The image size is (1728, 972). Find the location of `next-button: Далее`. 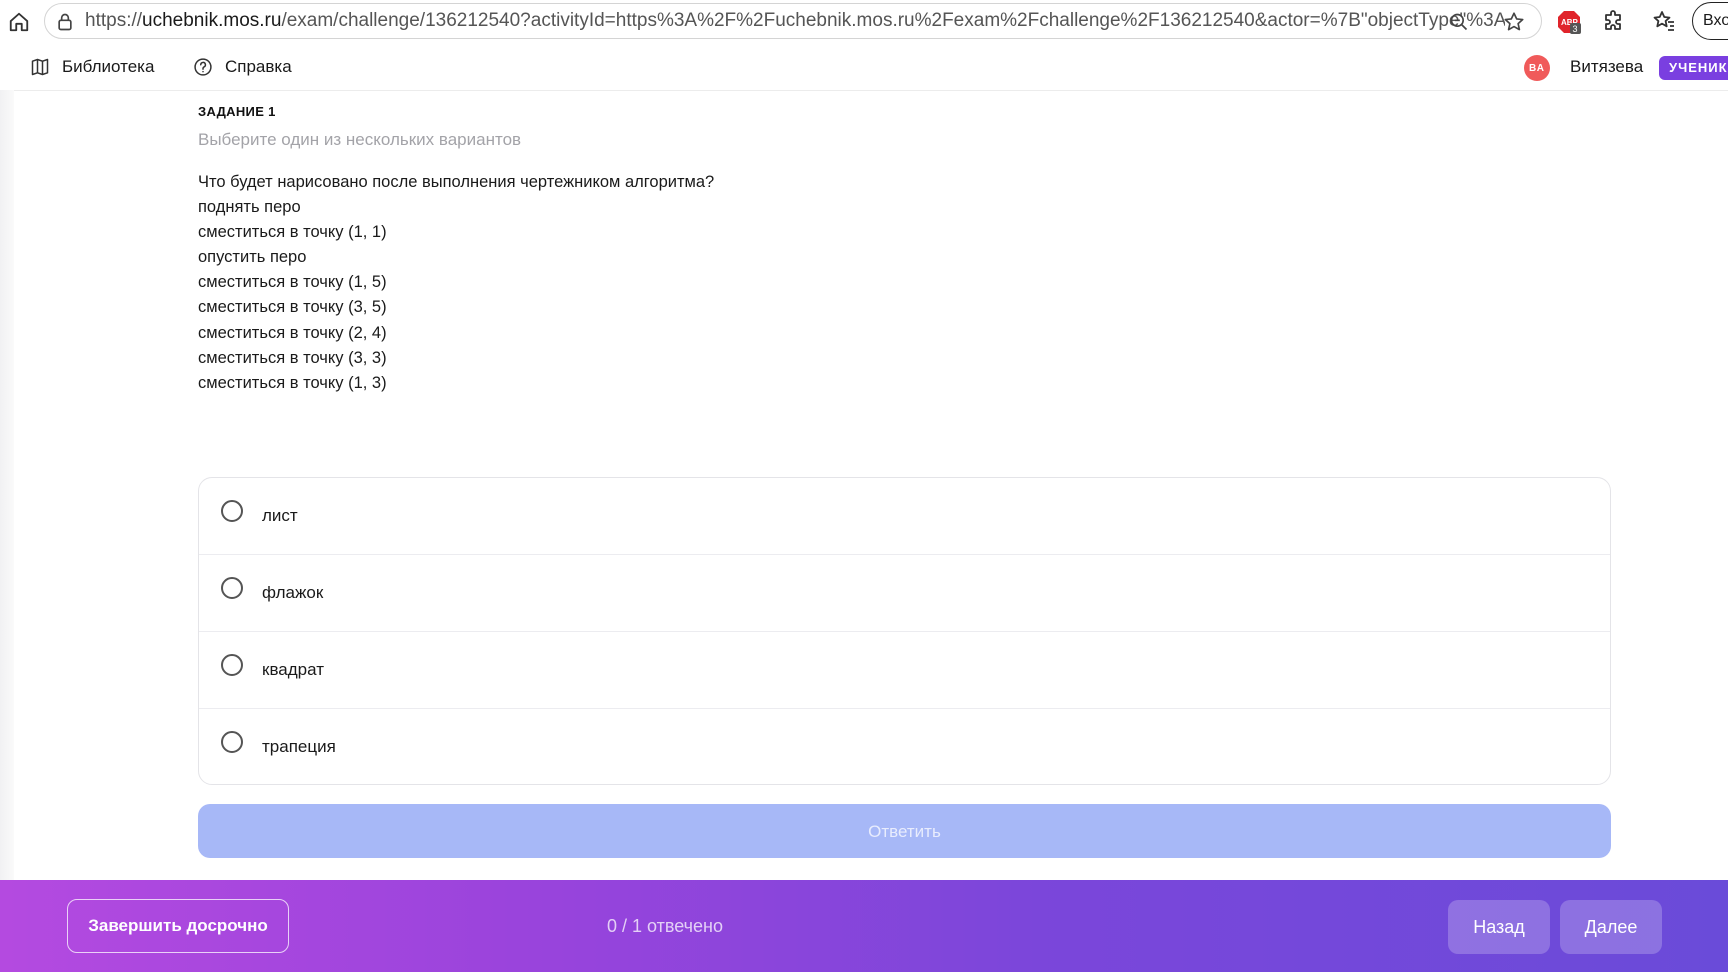

next-button: Далее is located at coordinates (1611, 927).